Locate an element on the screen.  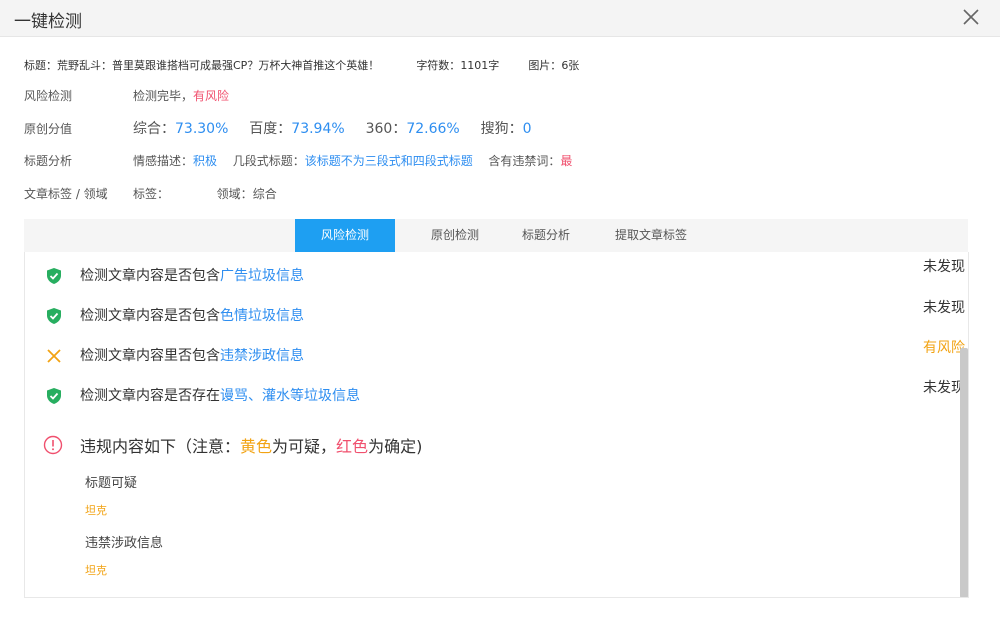
check-item-porn: 检测文章内容是否包含色情垃圾信息 未发现 is located at coordinates (505, 313).